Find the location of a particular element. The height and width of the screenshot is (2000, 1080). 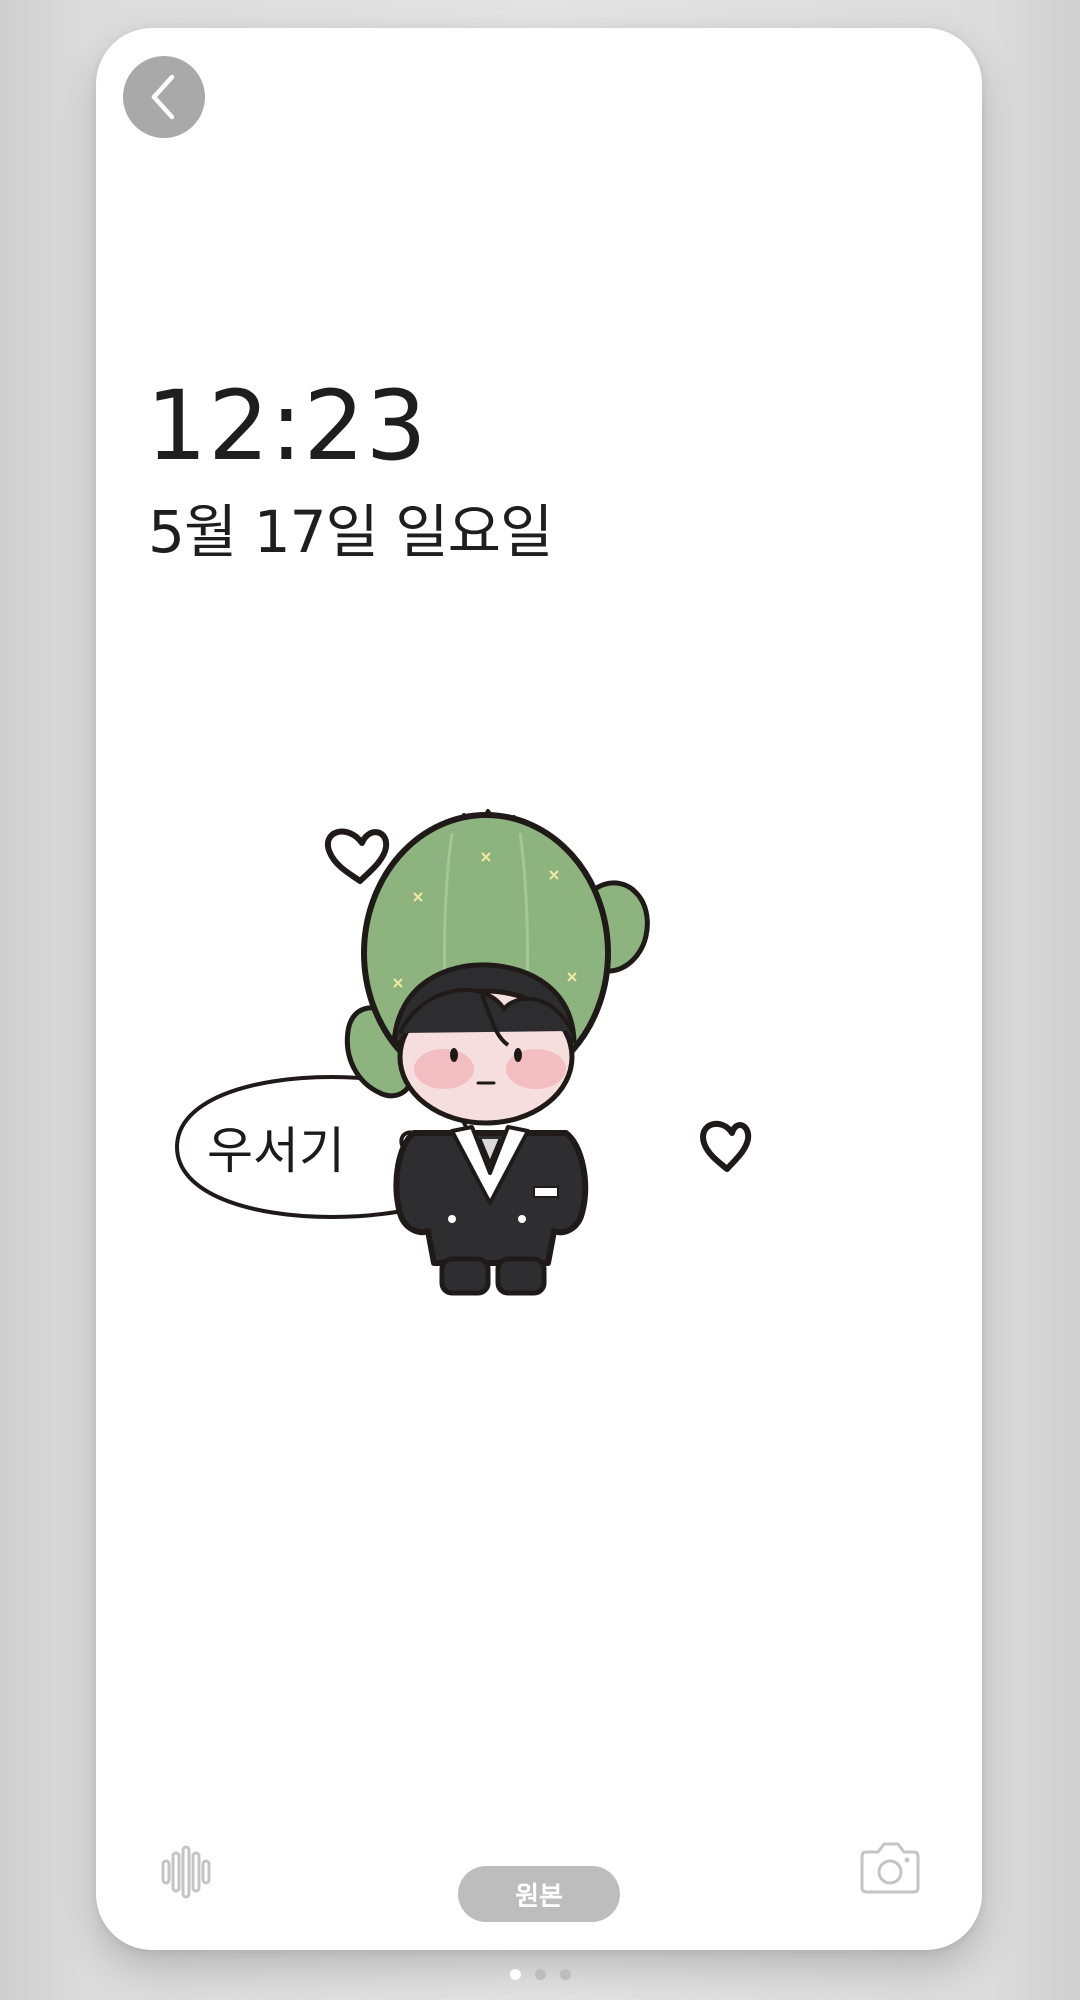

page-indicator is located at coordinates (540, 1974).